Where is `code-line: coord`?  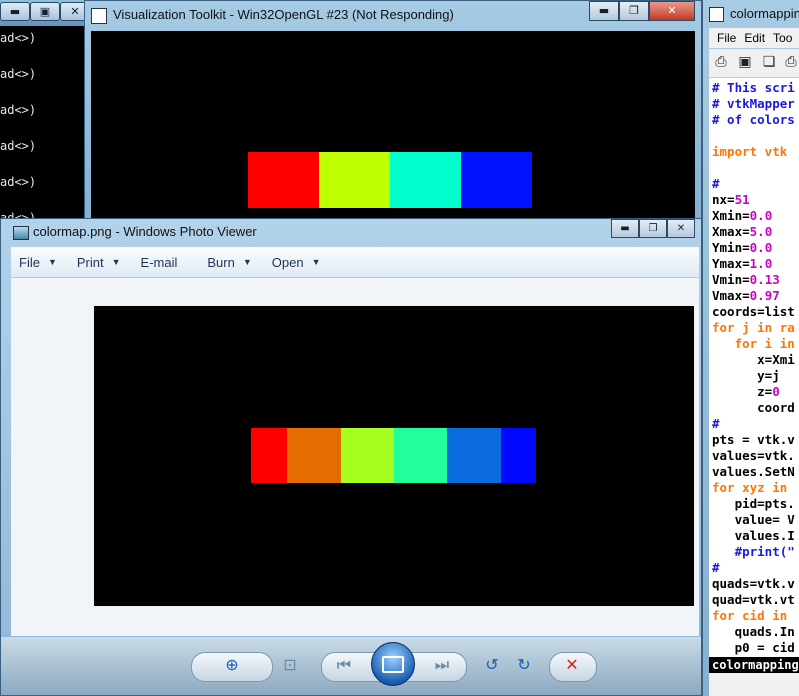 code-line: coord is located at coordinates (753, 407).